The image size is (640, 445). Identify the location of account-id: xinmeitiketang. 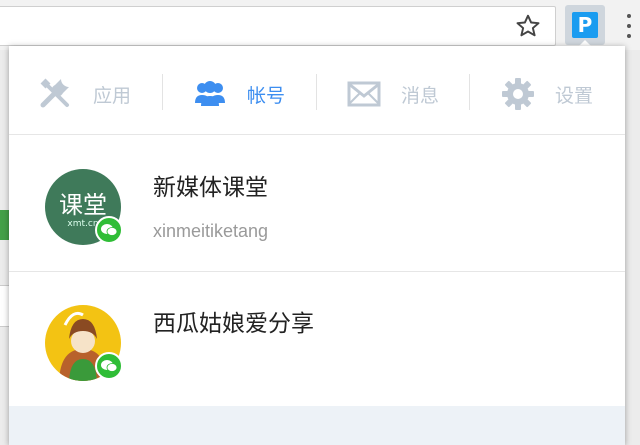
(211, 231).